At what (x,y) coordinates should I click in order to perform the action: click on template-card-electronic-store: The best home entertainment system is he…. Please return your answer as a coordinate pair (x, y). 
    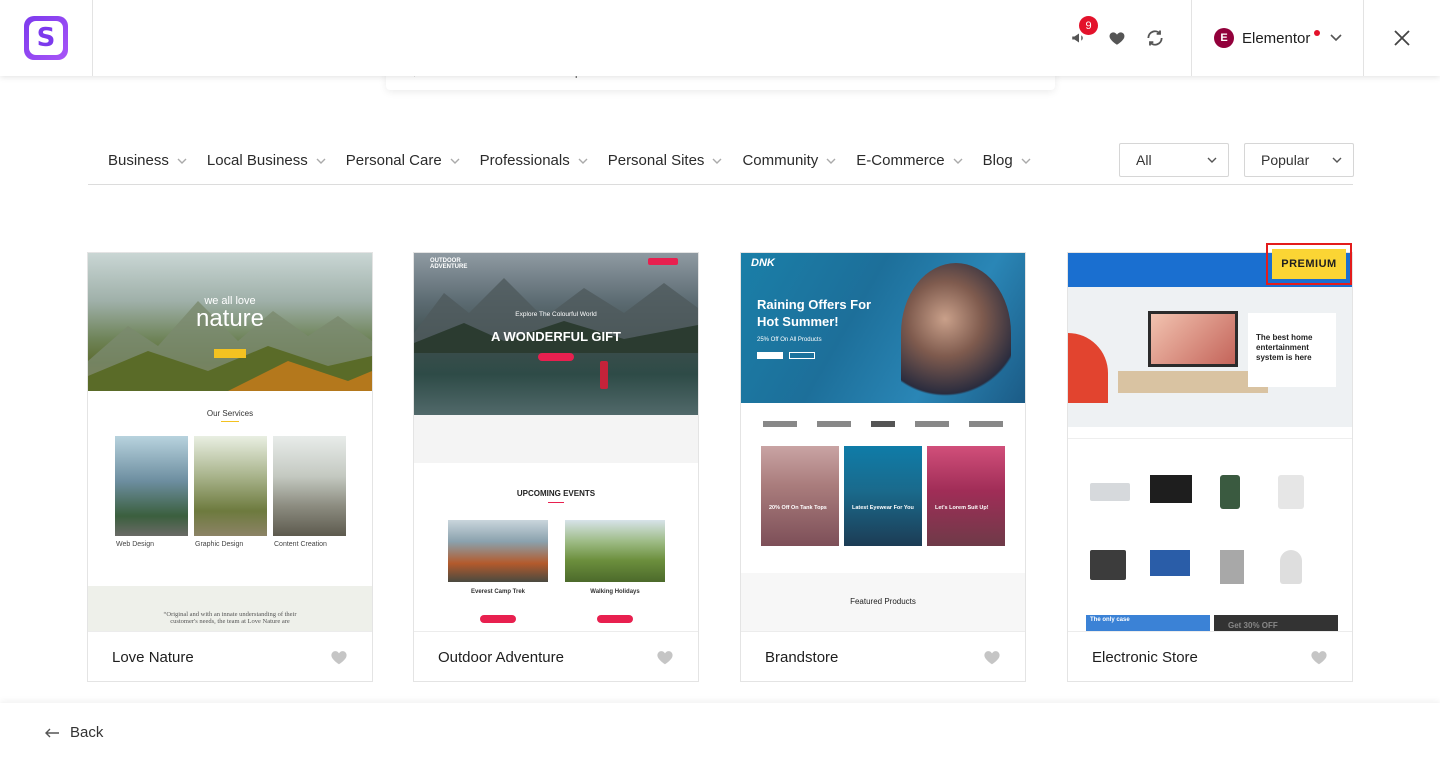
    Looking at the image, I should click on (1210, 462).